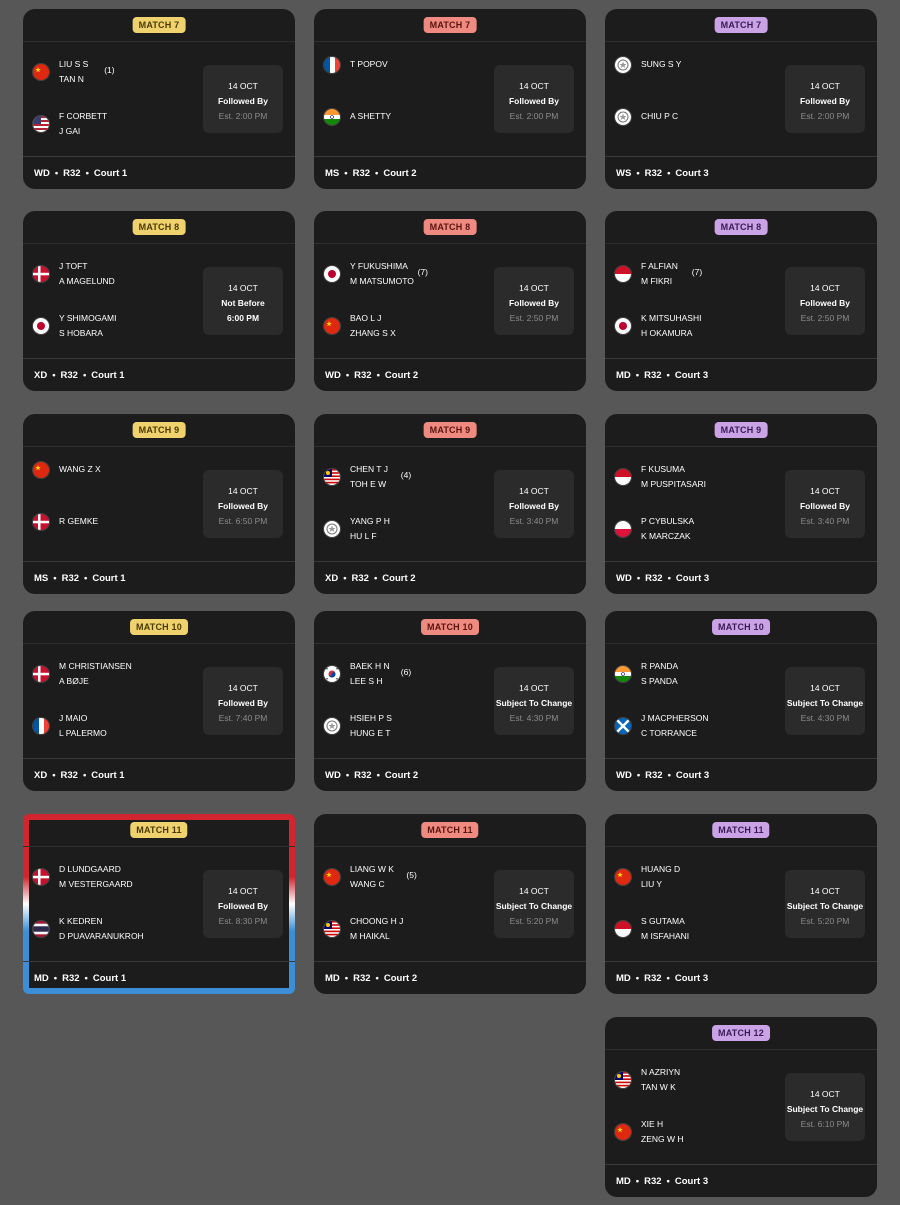  What do you see at coordinates (825, 504) in the screenshot?
I see `schedule-time-box: 14 OCT Followed By Est. 3:40 PM` at bounding box center [825, 504].